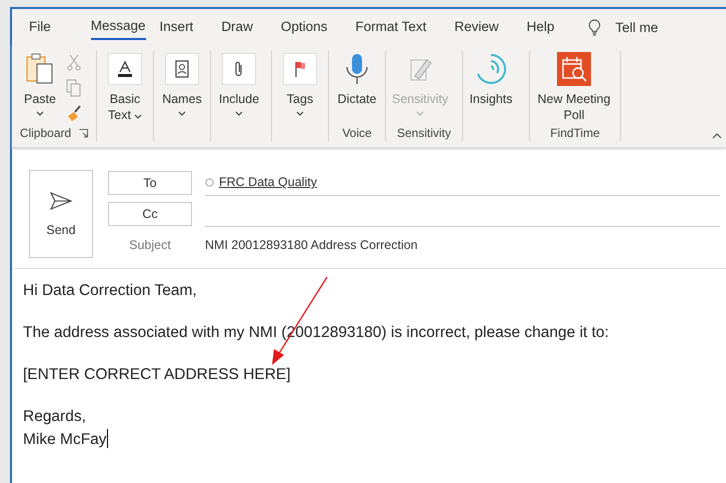 This screenshot has height=483, width=726. What do you see at coordinates (574, 69) in the screenshot?
I see `calendar-search-icon` at bounding box center [574, 69].